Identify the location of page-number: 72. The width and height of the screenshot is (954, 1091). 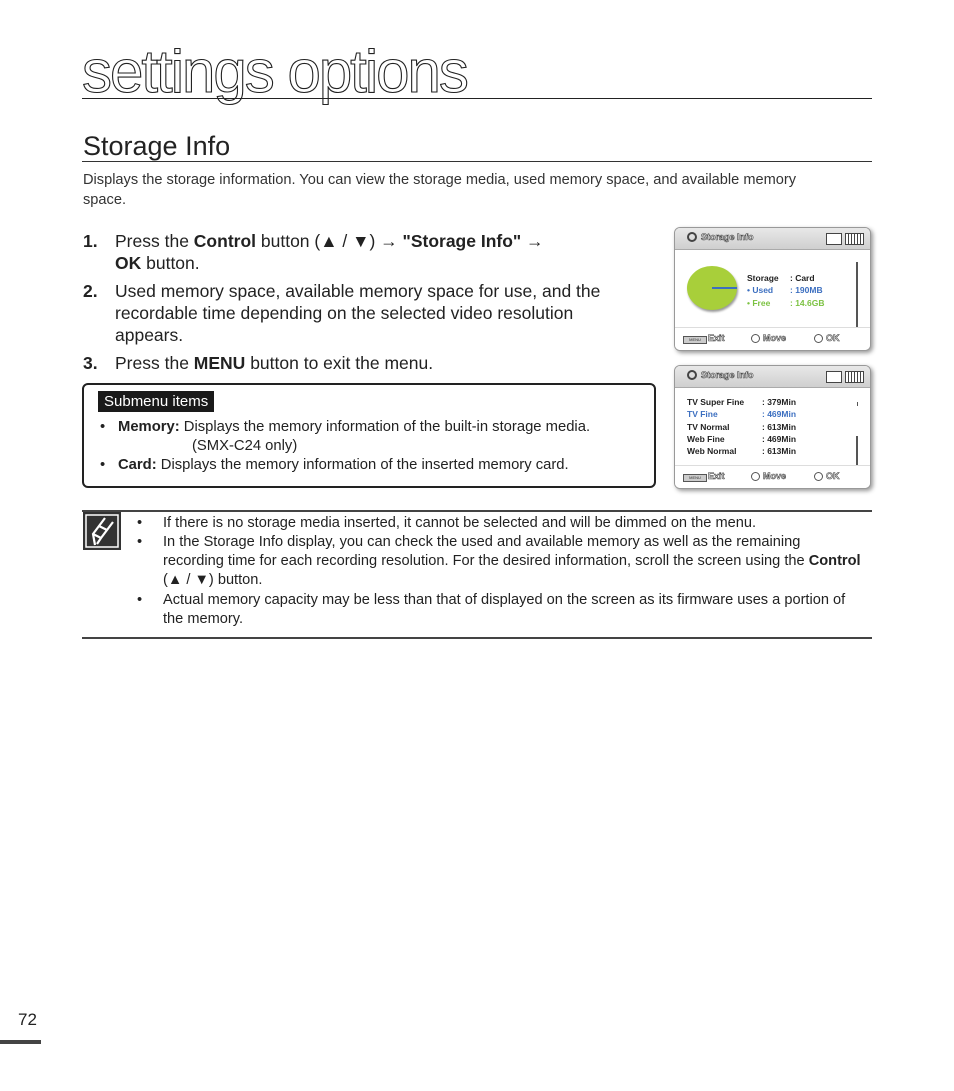
(27, 1019).